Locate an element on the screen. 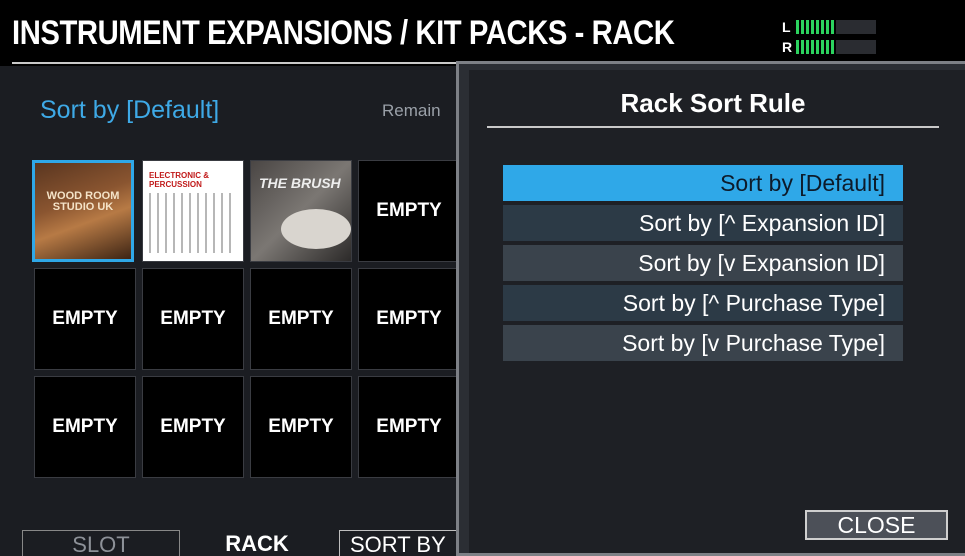 The height and width of the screenshot is (556, 965). remain-label: Remain is located at coordinates (411, 110).